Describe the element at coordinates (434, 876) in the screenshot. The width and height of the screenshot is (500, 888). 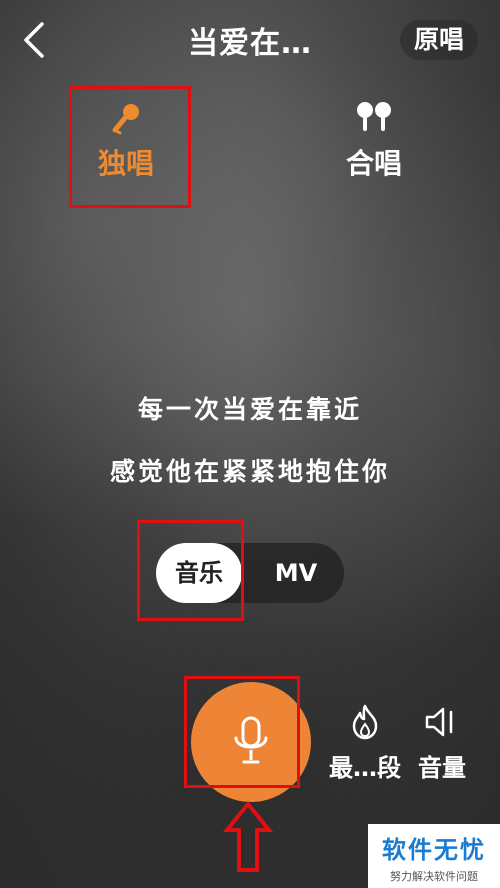
I see `watermark-subtitle: 努力解决软件问题` at that location.